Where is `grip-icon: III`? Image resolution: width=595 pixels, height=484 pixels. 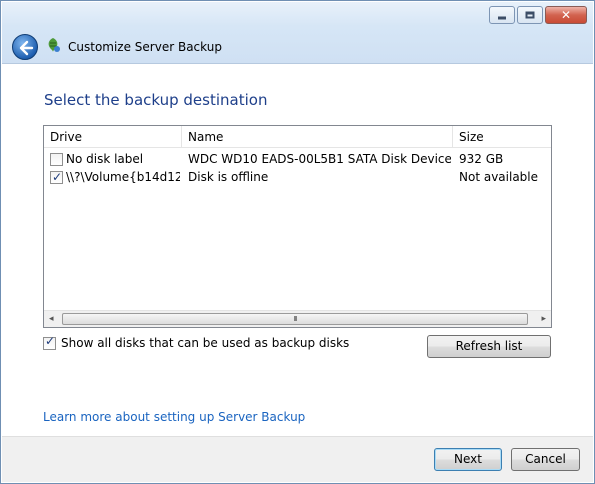 grip-icon: III is located at coordinates (295, 319).